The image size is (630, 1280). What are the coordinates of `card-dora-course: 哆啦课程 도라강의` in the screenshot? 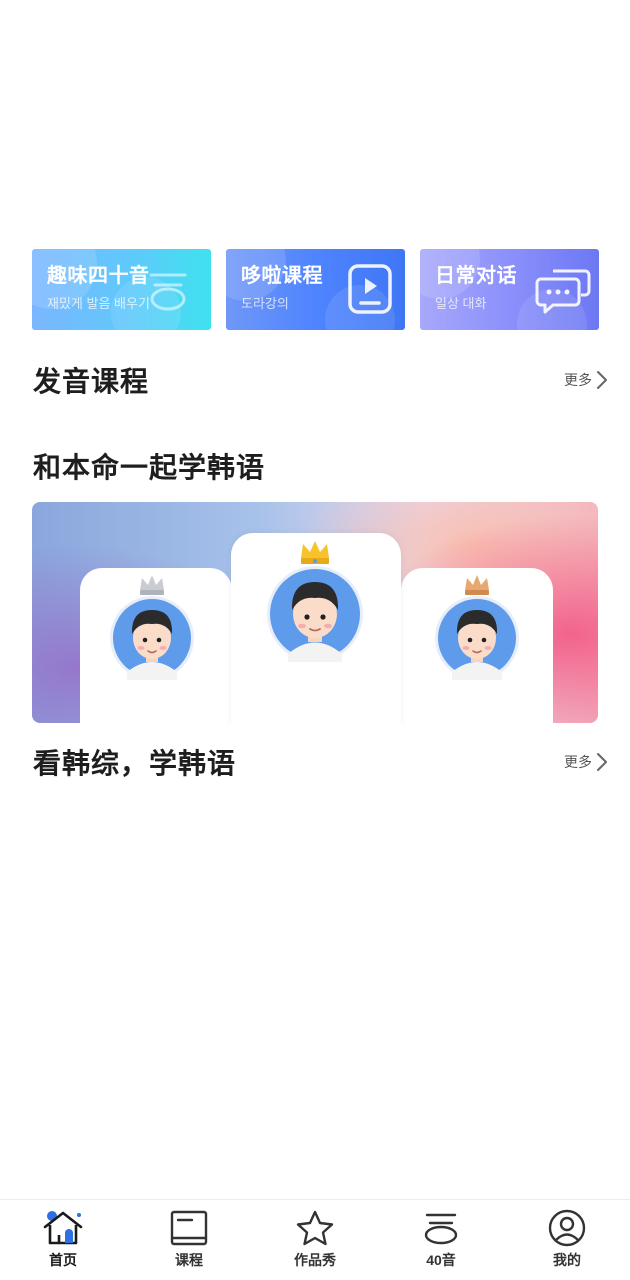 It's located at (315, 289).